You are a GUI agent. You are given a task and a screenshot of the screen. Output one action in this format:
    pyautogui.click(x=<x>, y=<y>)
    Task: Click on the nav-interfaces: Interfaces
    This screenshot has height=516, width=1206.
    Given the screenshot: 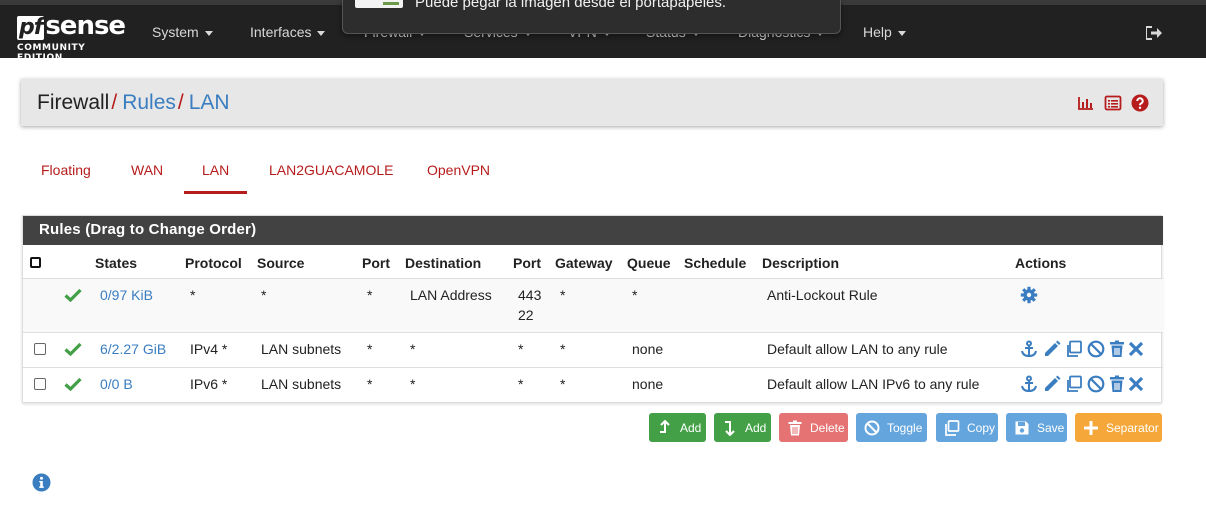 What is the action you would take?
    pyautogui.click(x=288, y=32)
    